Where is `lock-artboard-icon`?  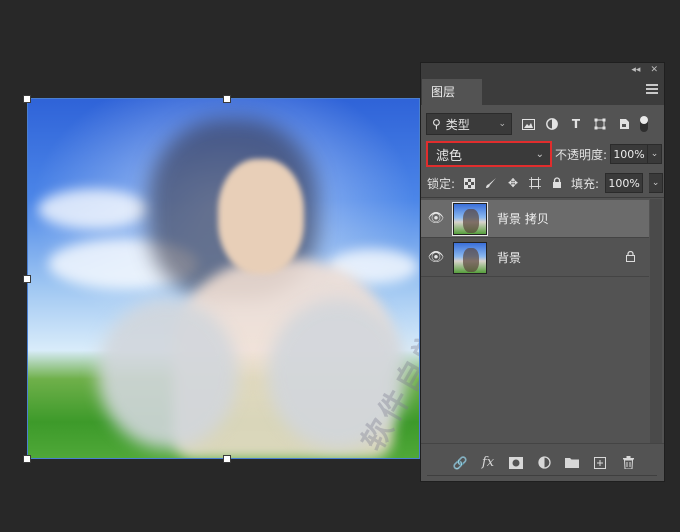 lock-artboard-icon is located at coordinates (535, 183).